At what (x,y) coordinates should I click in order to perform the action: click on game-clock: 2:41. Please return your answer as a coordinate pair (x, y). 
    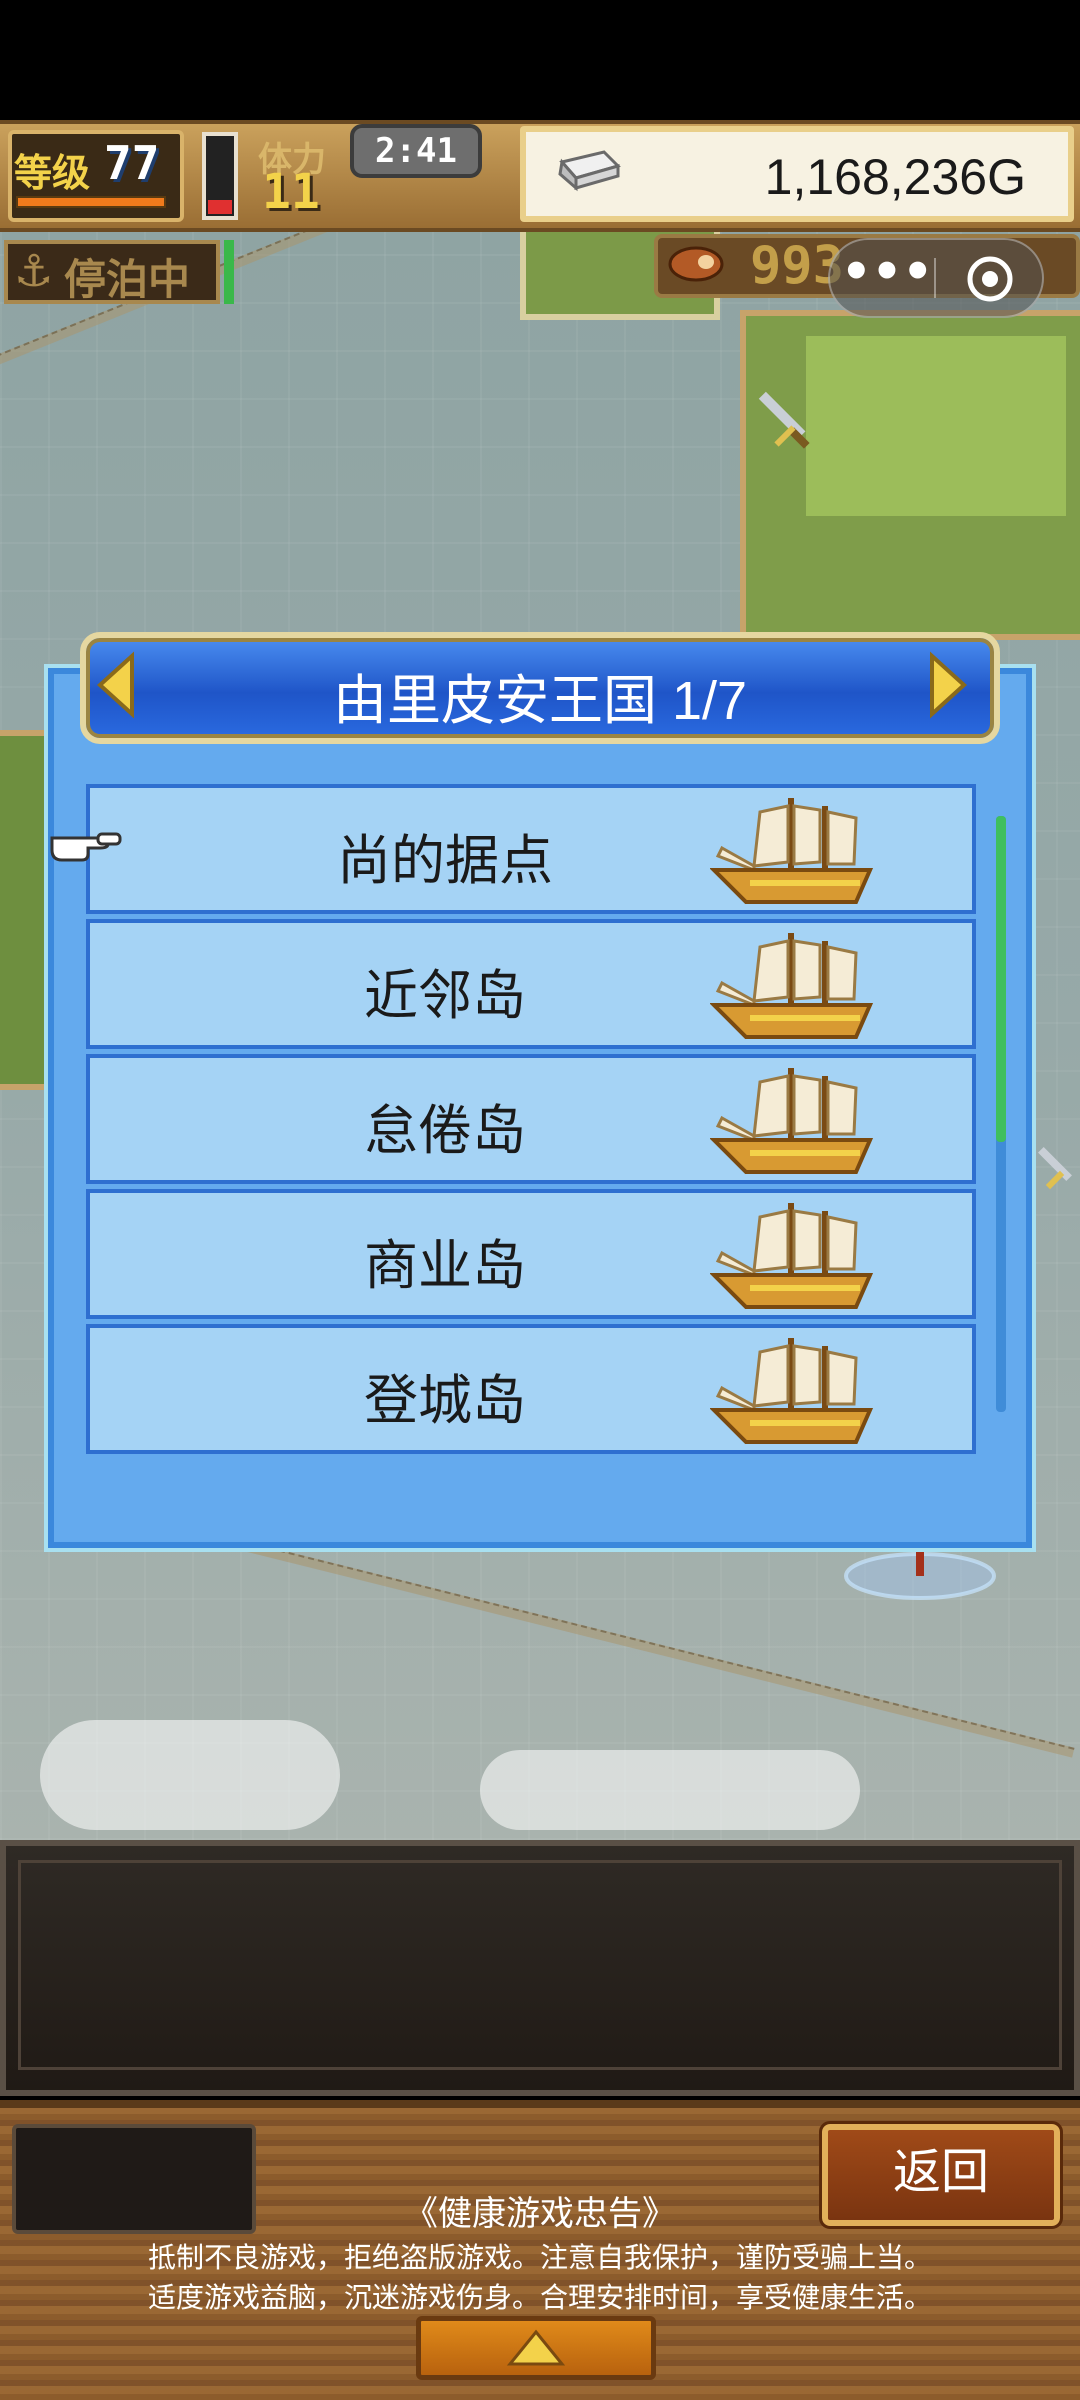
    Looking at the image, I should click on (416, 151).